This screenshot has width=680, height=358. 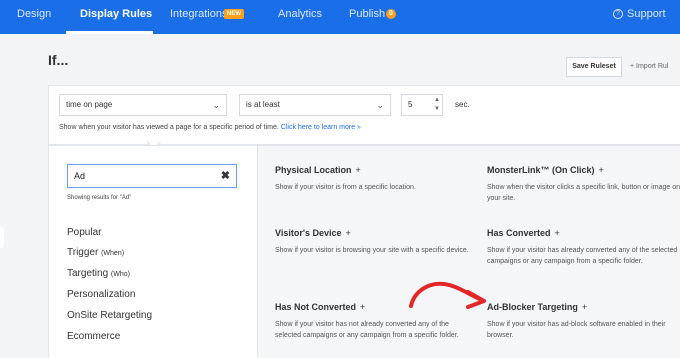 What do you see at coordinates (437, 105) in the screenshot?
I see `stepper-arrows-icon: ▲ ▼` at bounding box center [437, 105].